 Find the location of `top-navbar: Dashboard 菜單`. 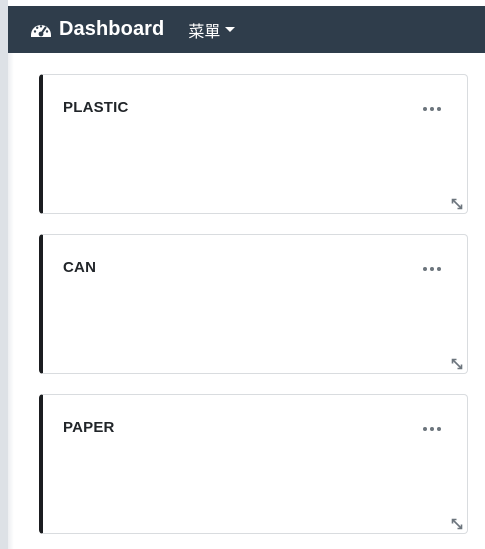

top-navbar: Dashboard 菜單 is located at coordinates (246, 29).